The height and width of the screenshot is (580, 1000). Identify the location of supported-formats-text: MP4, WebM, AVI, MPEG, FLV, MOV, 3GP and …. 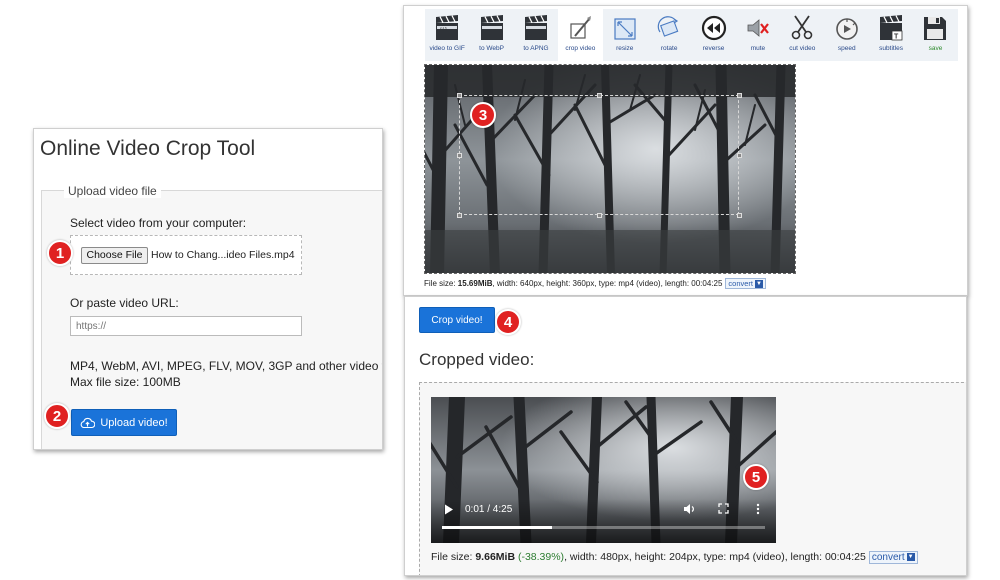
(226, 366).